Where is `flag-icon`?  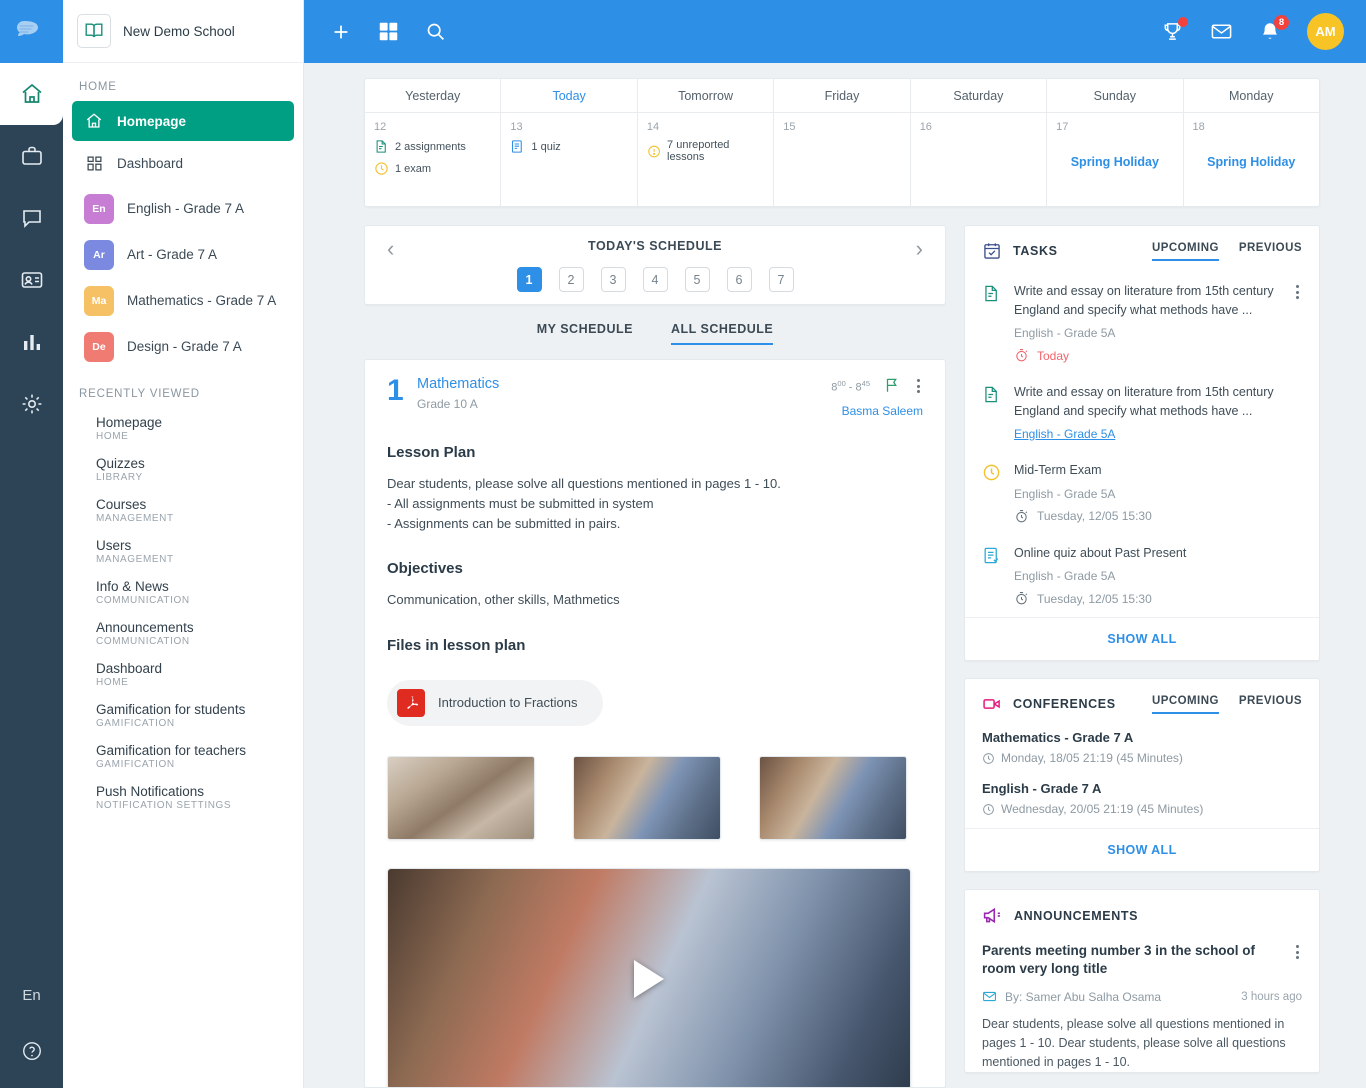 flag-icon is located at coordinates (892, 385).